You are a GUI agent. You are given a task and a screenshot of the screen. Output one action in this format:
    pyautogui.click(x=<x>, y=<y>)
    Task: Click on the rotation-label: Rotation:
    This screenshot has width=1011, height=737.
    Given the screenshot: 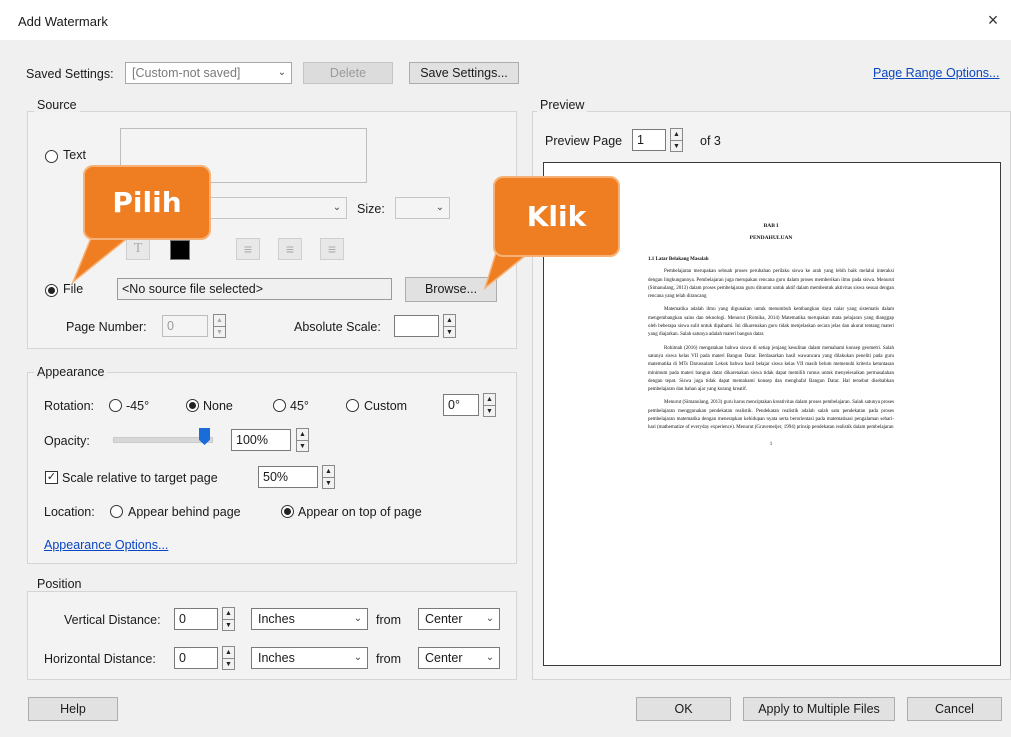 What is the action you would take?
    pyautogui.click(x=69, y=406)
    